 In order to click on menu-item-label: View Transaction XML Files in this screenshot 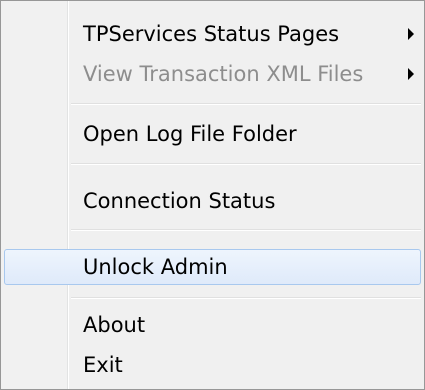, I will do `click(223, 74)`.